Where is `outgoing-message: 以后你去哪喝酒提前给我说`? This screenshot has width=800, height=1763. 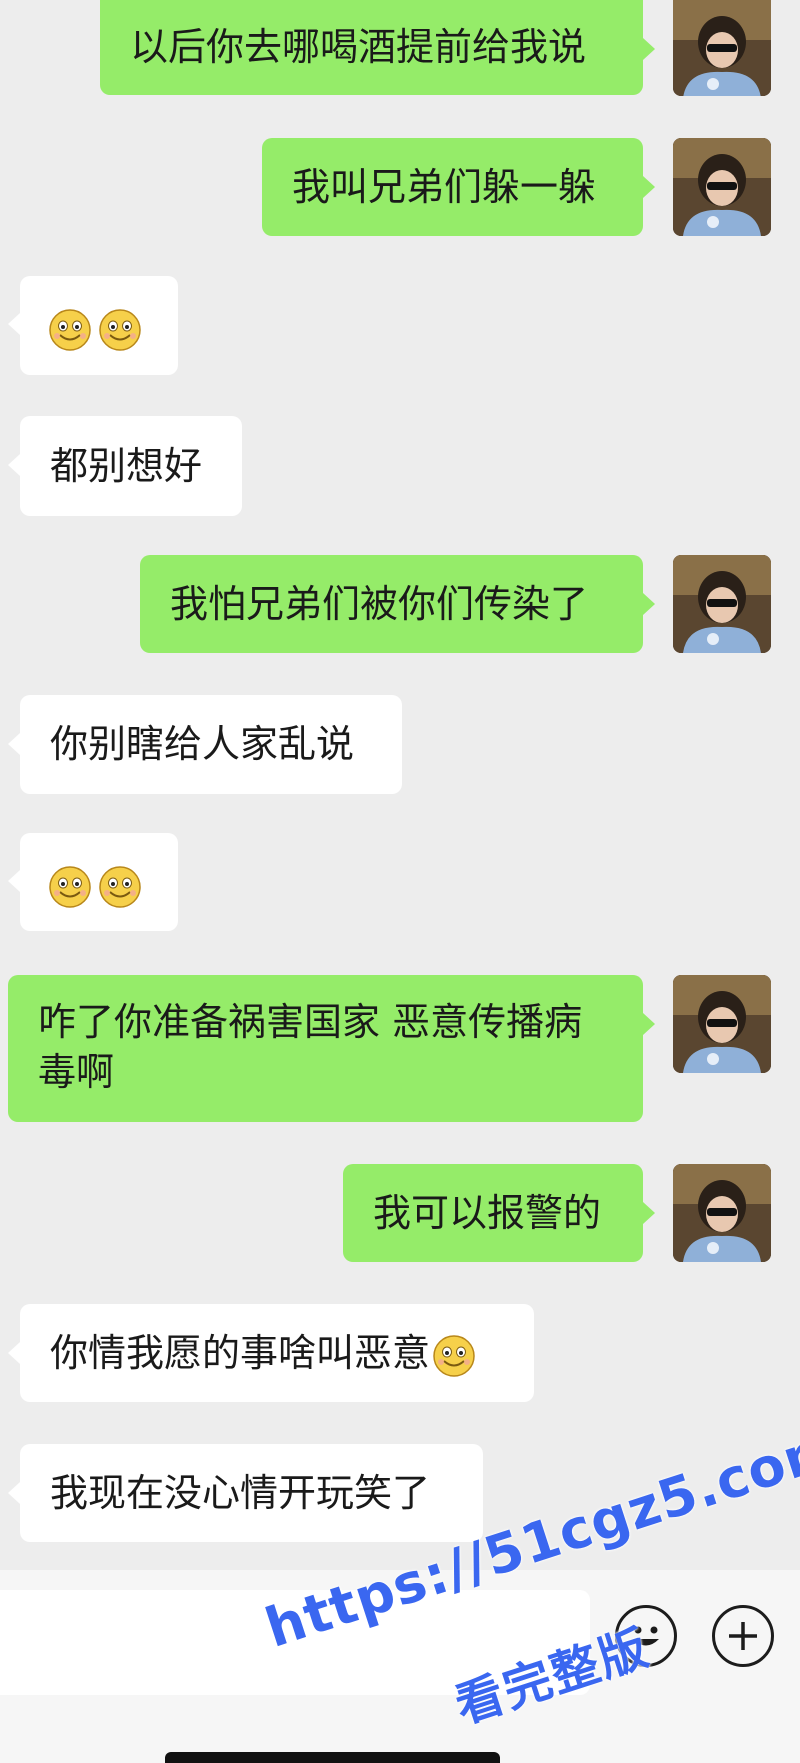 outgoing-message: 以后你去哪喝酒提前给我说 is located at coordinates (371, 47).